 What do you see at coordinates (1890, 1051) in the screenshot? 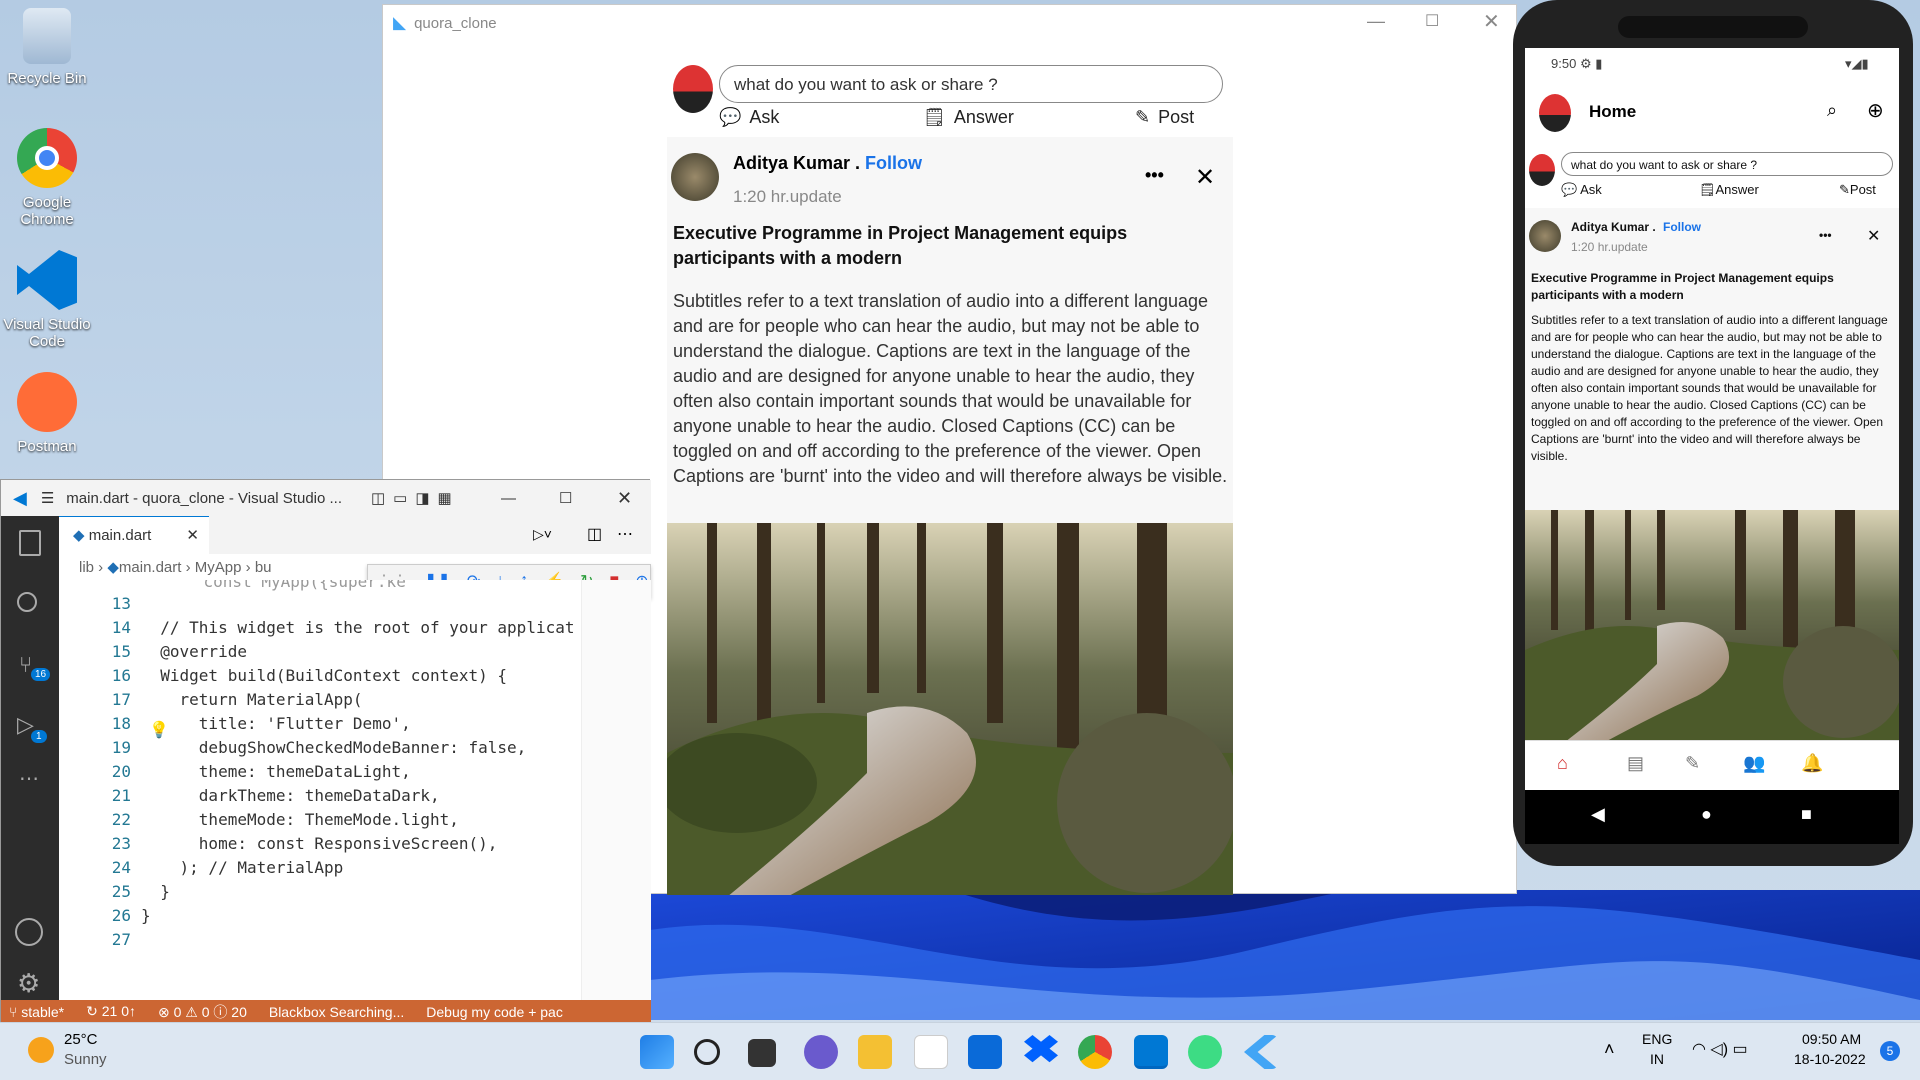
I see `notification-badge: 5` at bounding box center [1890, 1051].